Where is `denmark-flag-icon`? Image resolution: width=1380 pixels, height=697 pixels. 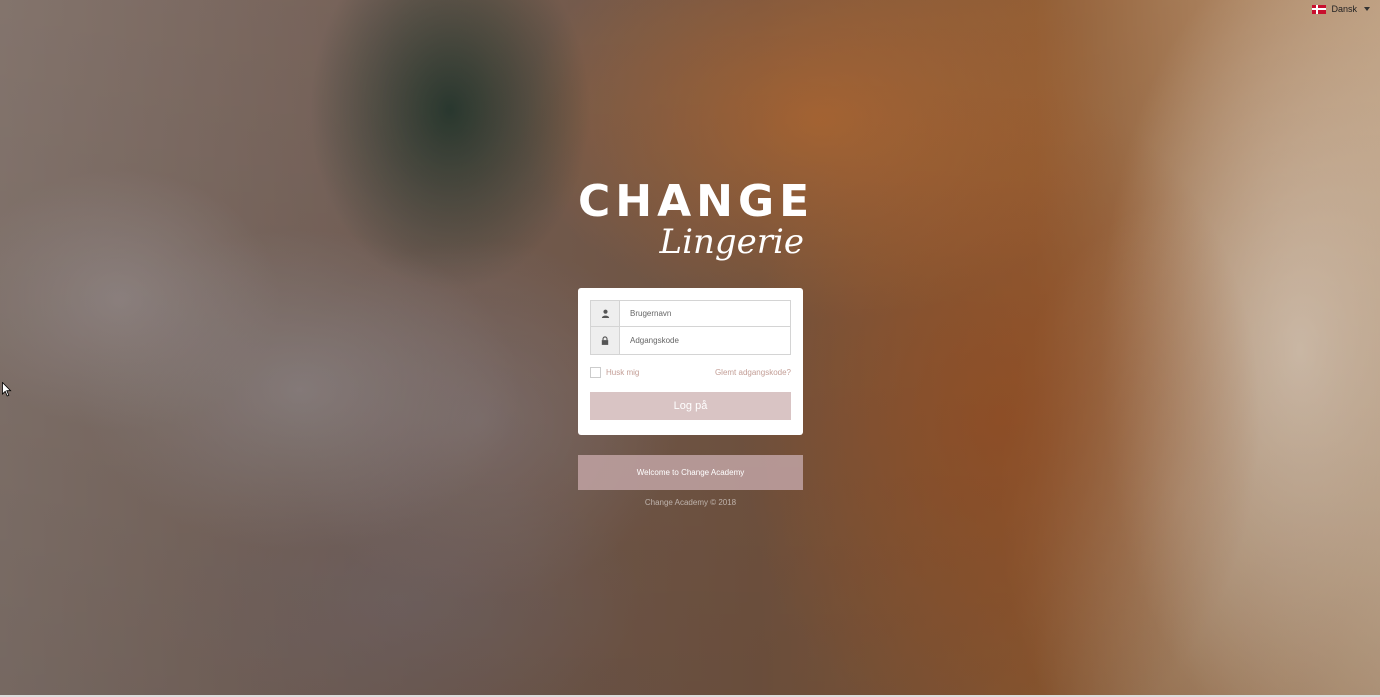
denmark-flag-icon is located at coordinates (1319, 9).